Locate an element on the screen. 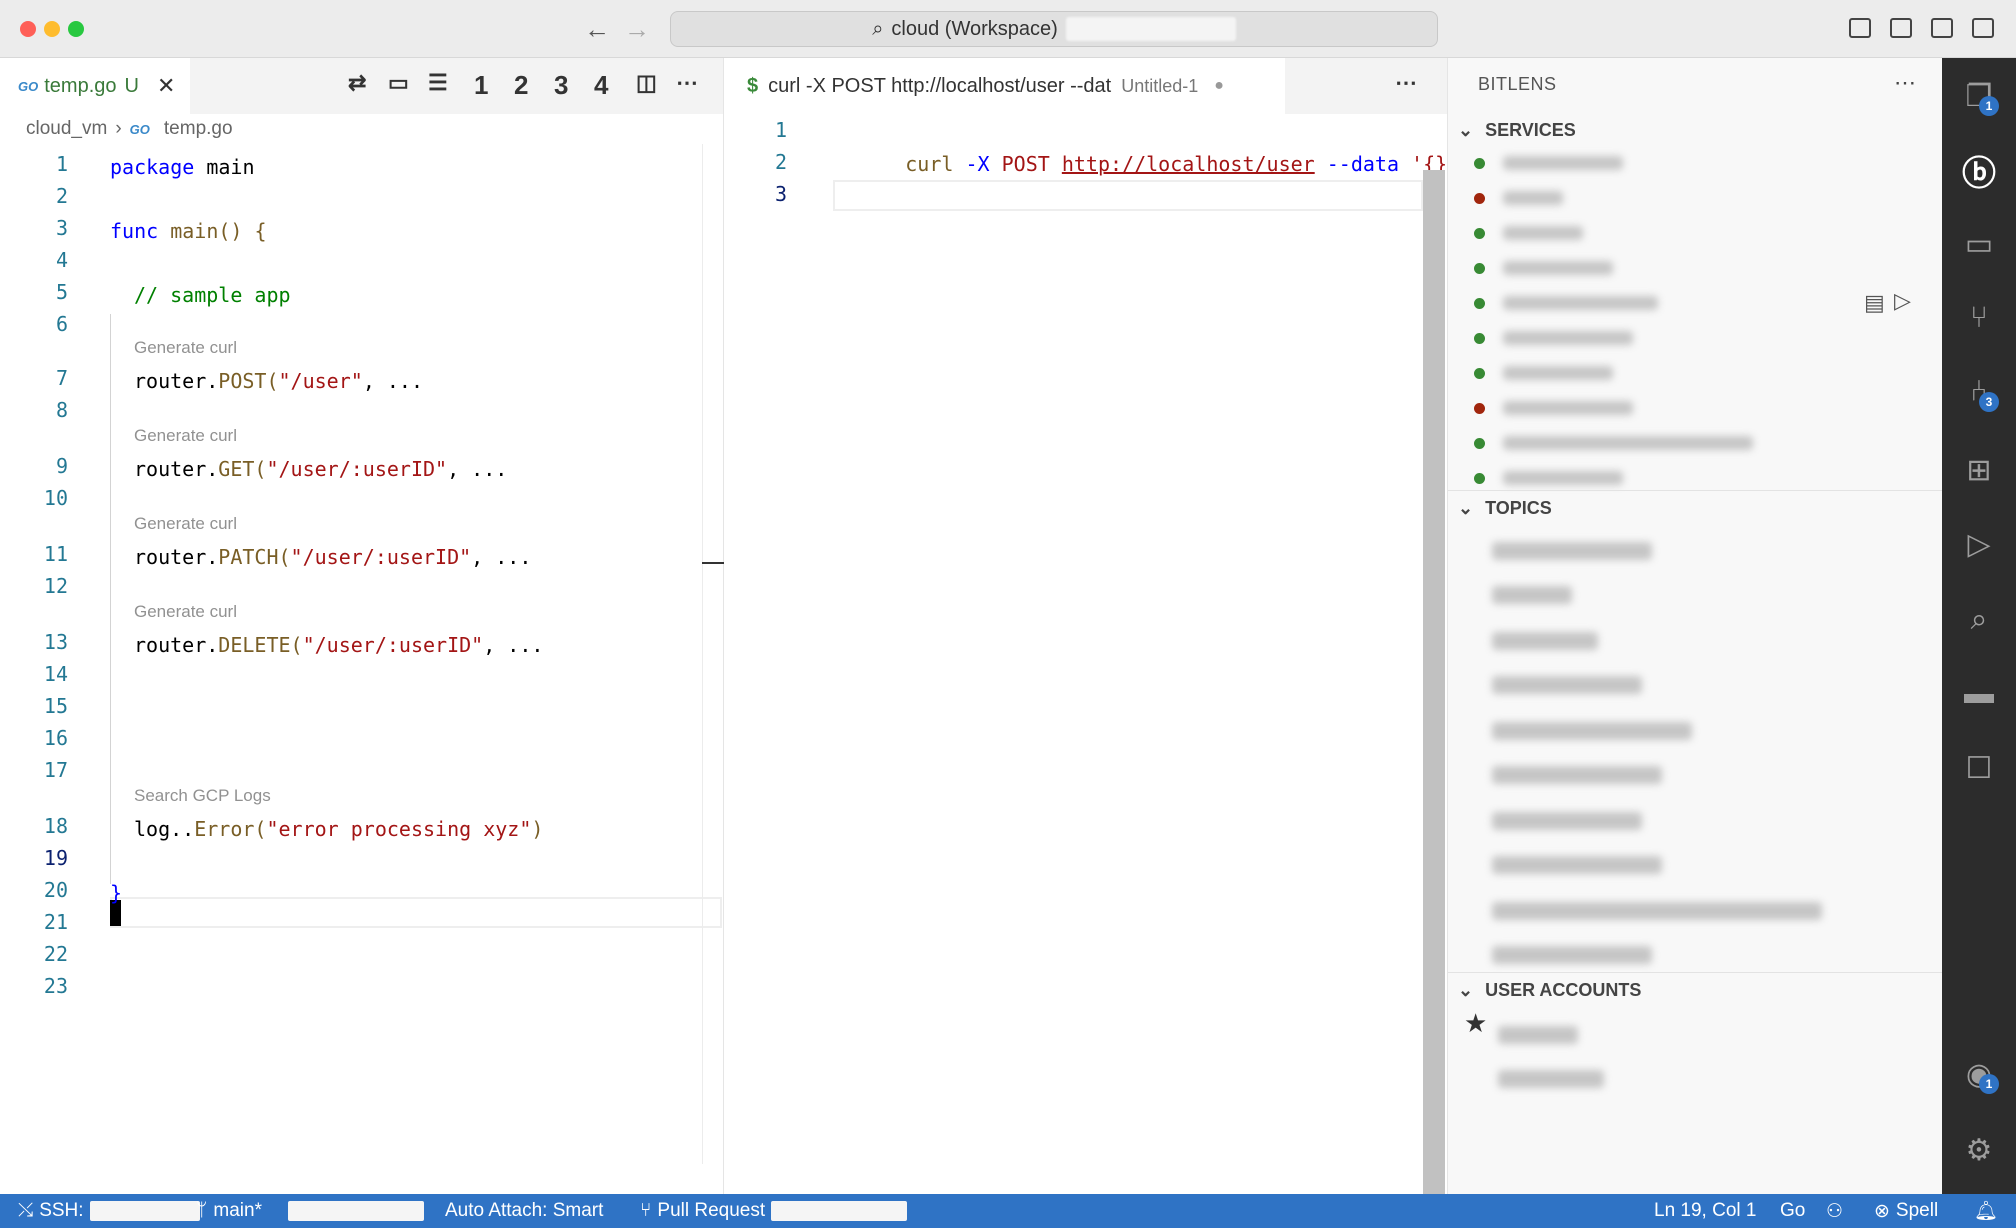 This screenshot has width=2016, height=1228. redacted-service-name is located at coordinates (1558, 373).